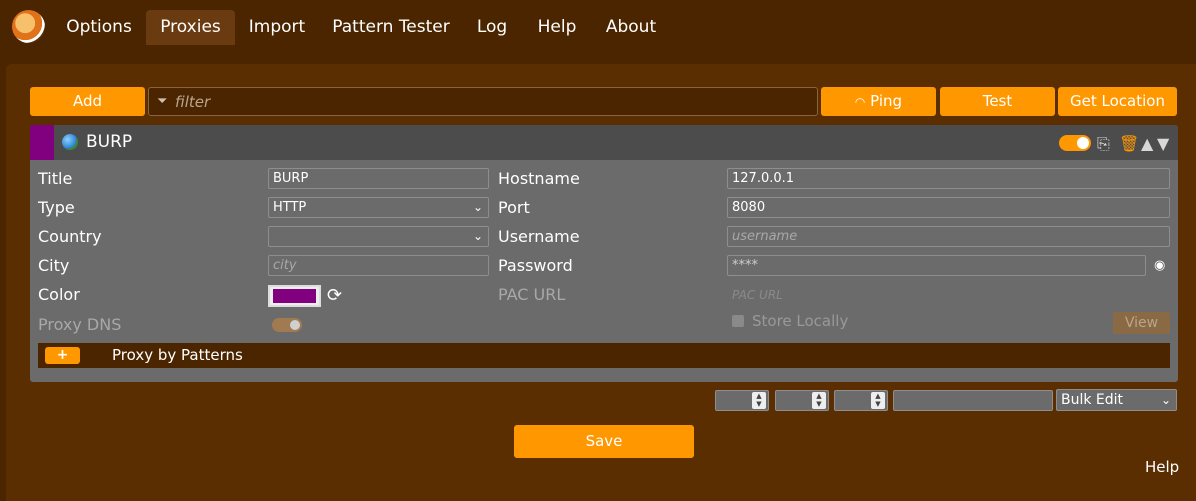 The image size is (1196, 501). What do you see at coordinates (378, 265) in the screenshot?
I see `city-input: city` at bounding box center [378, 265].